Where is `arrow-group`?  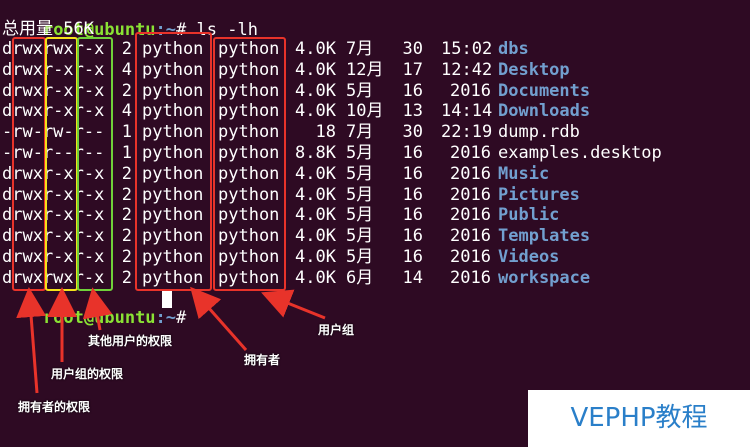
arrow-group is located at coordinates (293, 304).